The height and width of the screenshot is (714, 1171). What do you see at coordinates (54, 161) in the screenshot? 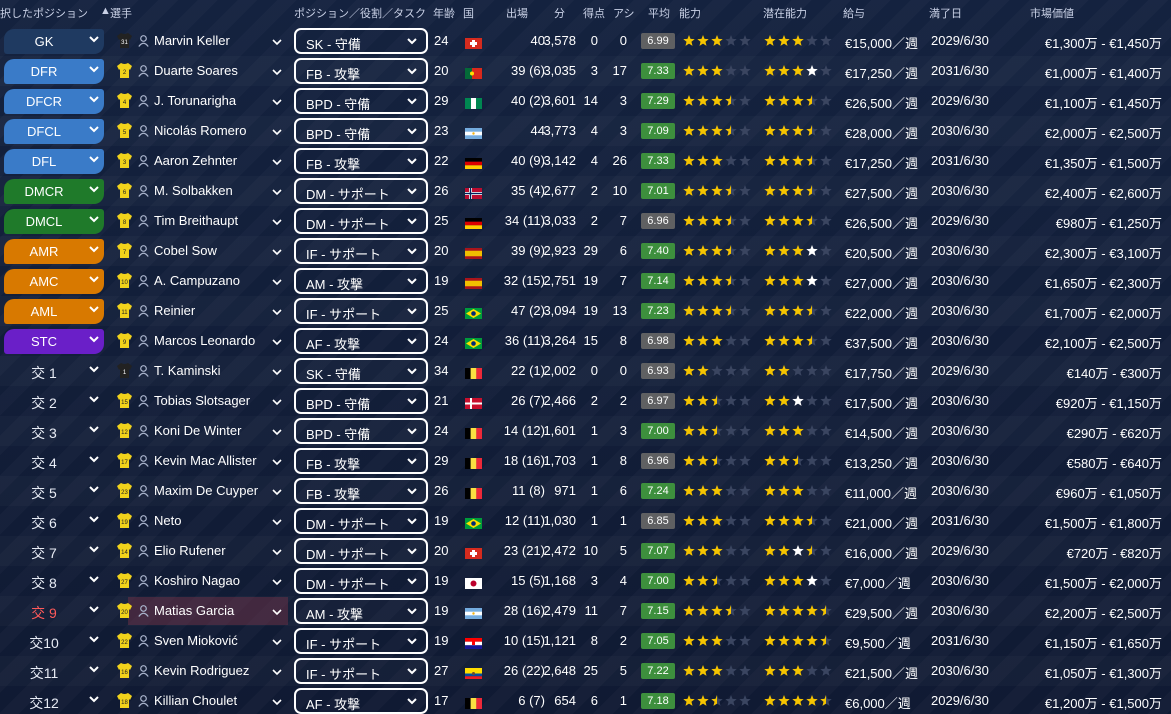
I see `position-selector: DFL` at bounding box center [54, 161].